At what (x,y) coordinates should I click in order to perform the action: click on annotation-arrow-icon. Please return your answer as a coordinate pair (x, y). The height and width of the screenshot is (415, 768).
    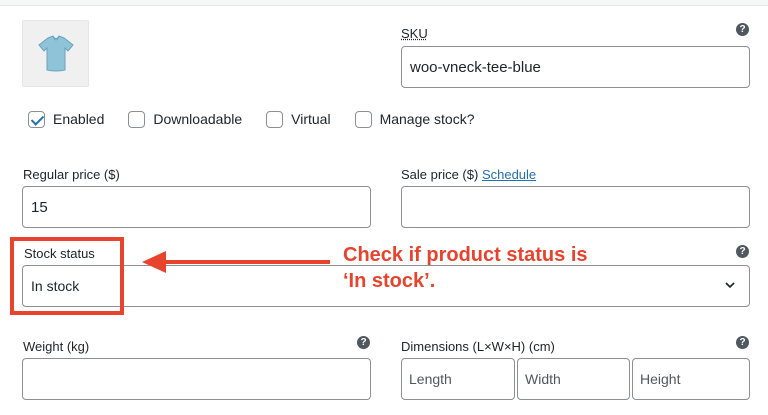
    Looking at the image, I should click on (236, 262).